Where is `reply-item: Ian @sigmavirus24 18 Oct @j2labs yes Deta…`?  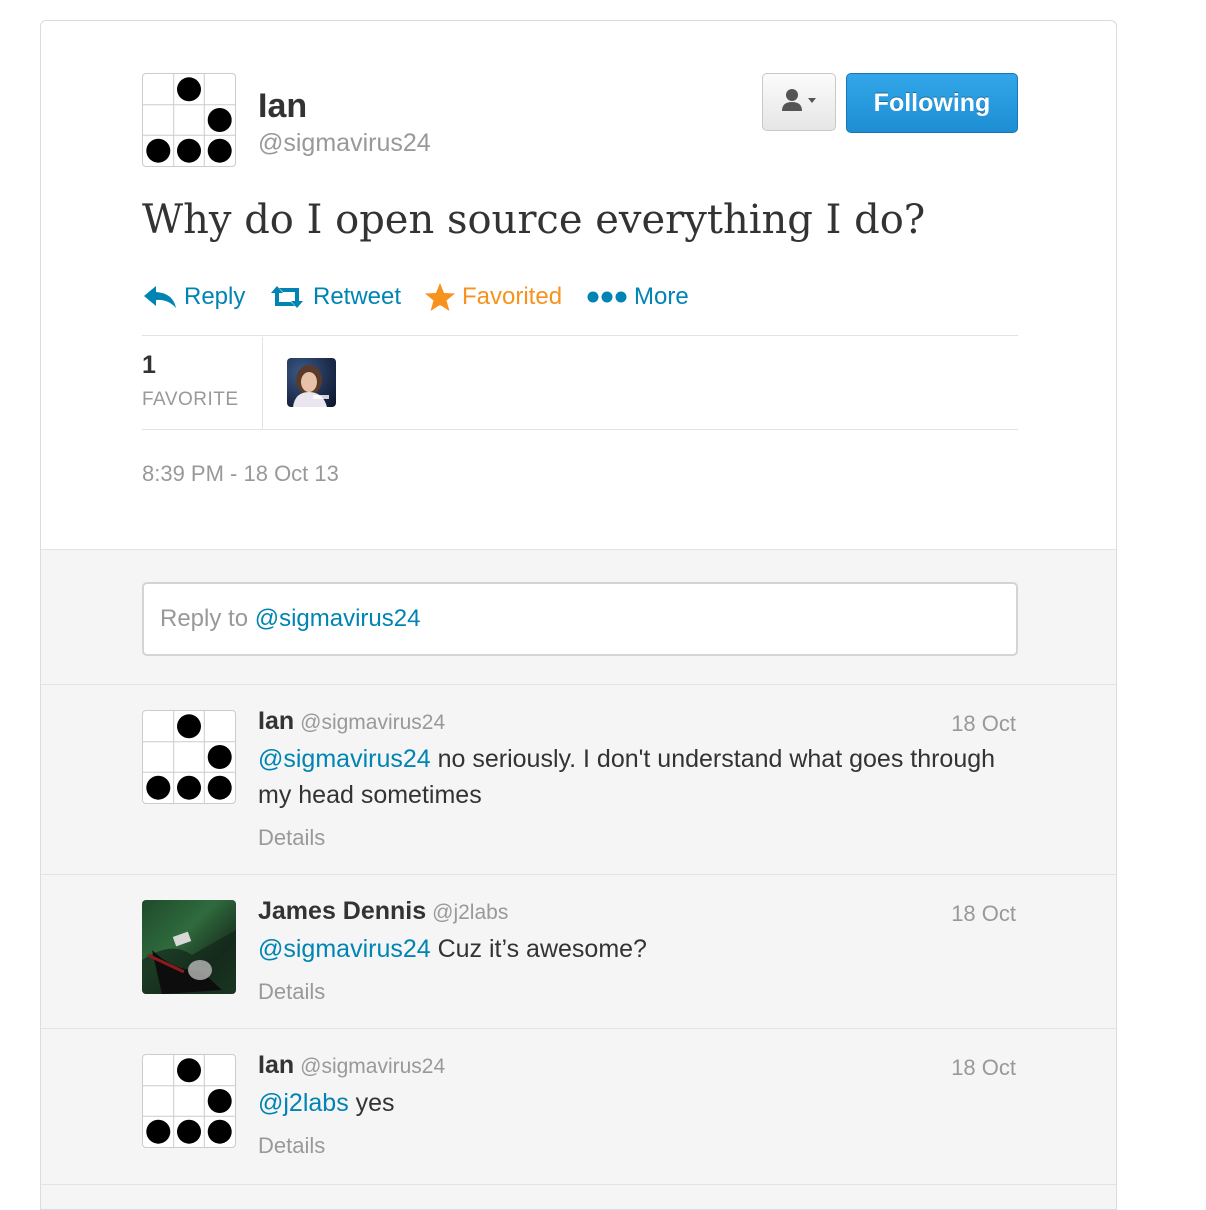
reply-item: Ian @sigmavirus24 18 Oct @j2labs yes Deta… is located at coordinates (578, 1107).